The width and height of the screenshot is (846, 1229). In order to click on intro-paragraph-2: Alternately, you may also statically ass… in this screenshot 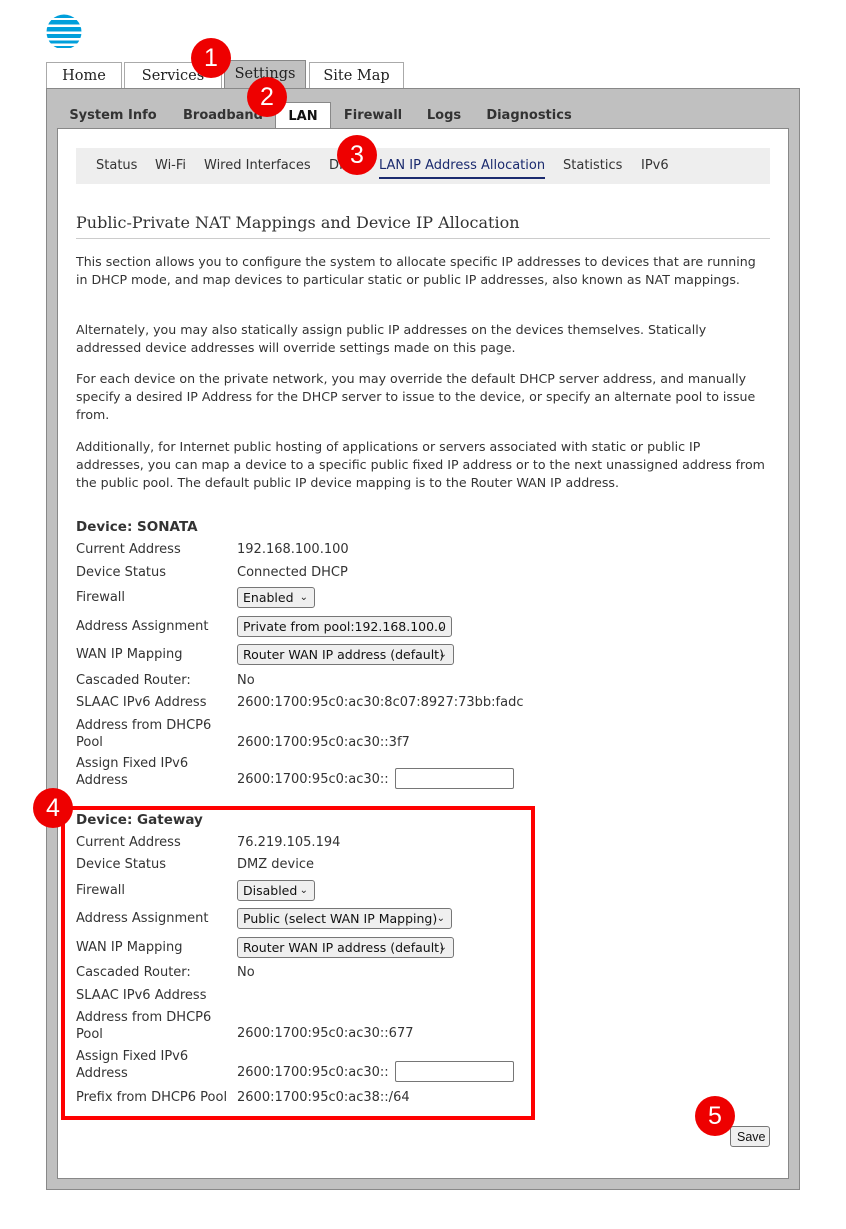, I will do `click(391, 339)`.